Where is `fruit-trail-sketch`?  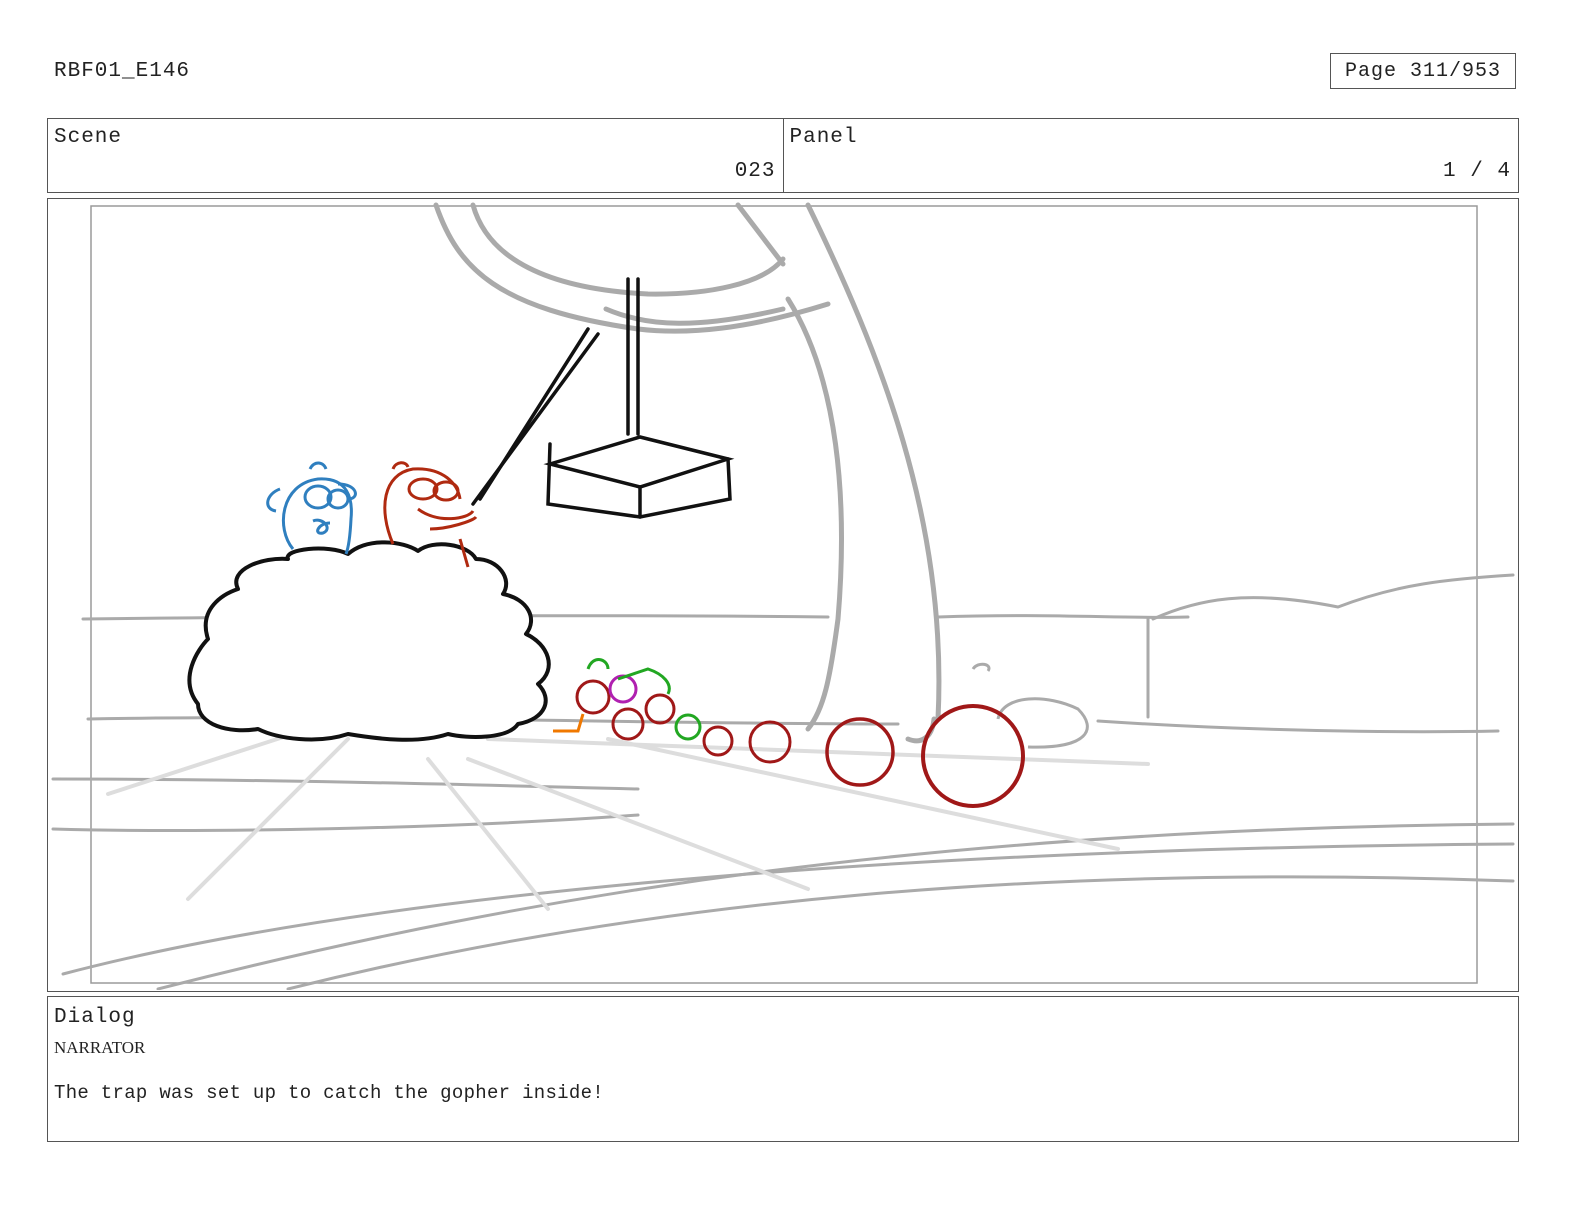
fruit-trail-sketch is located at coordinates (789, 733).